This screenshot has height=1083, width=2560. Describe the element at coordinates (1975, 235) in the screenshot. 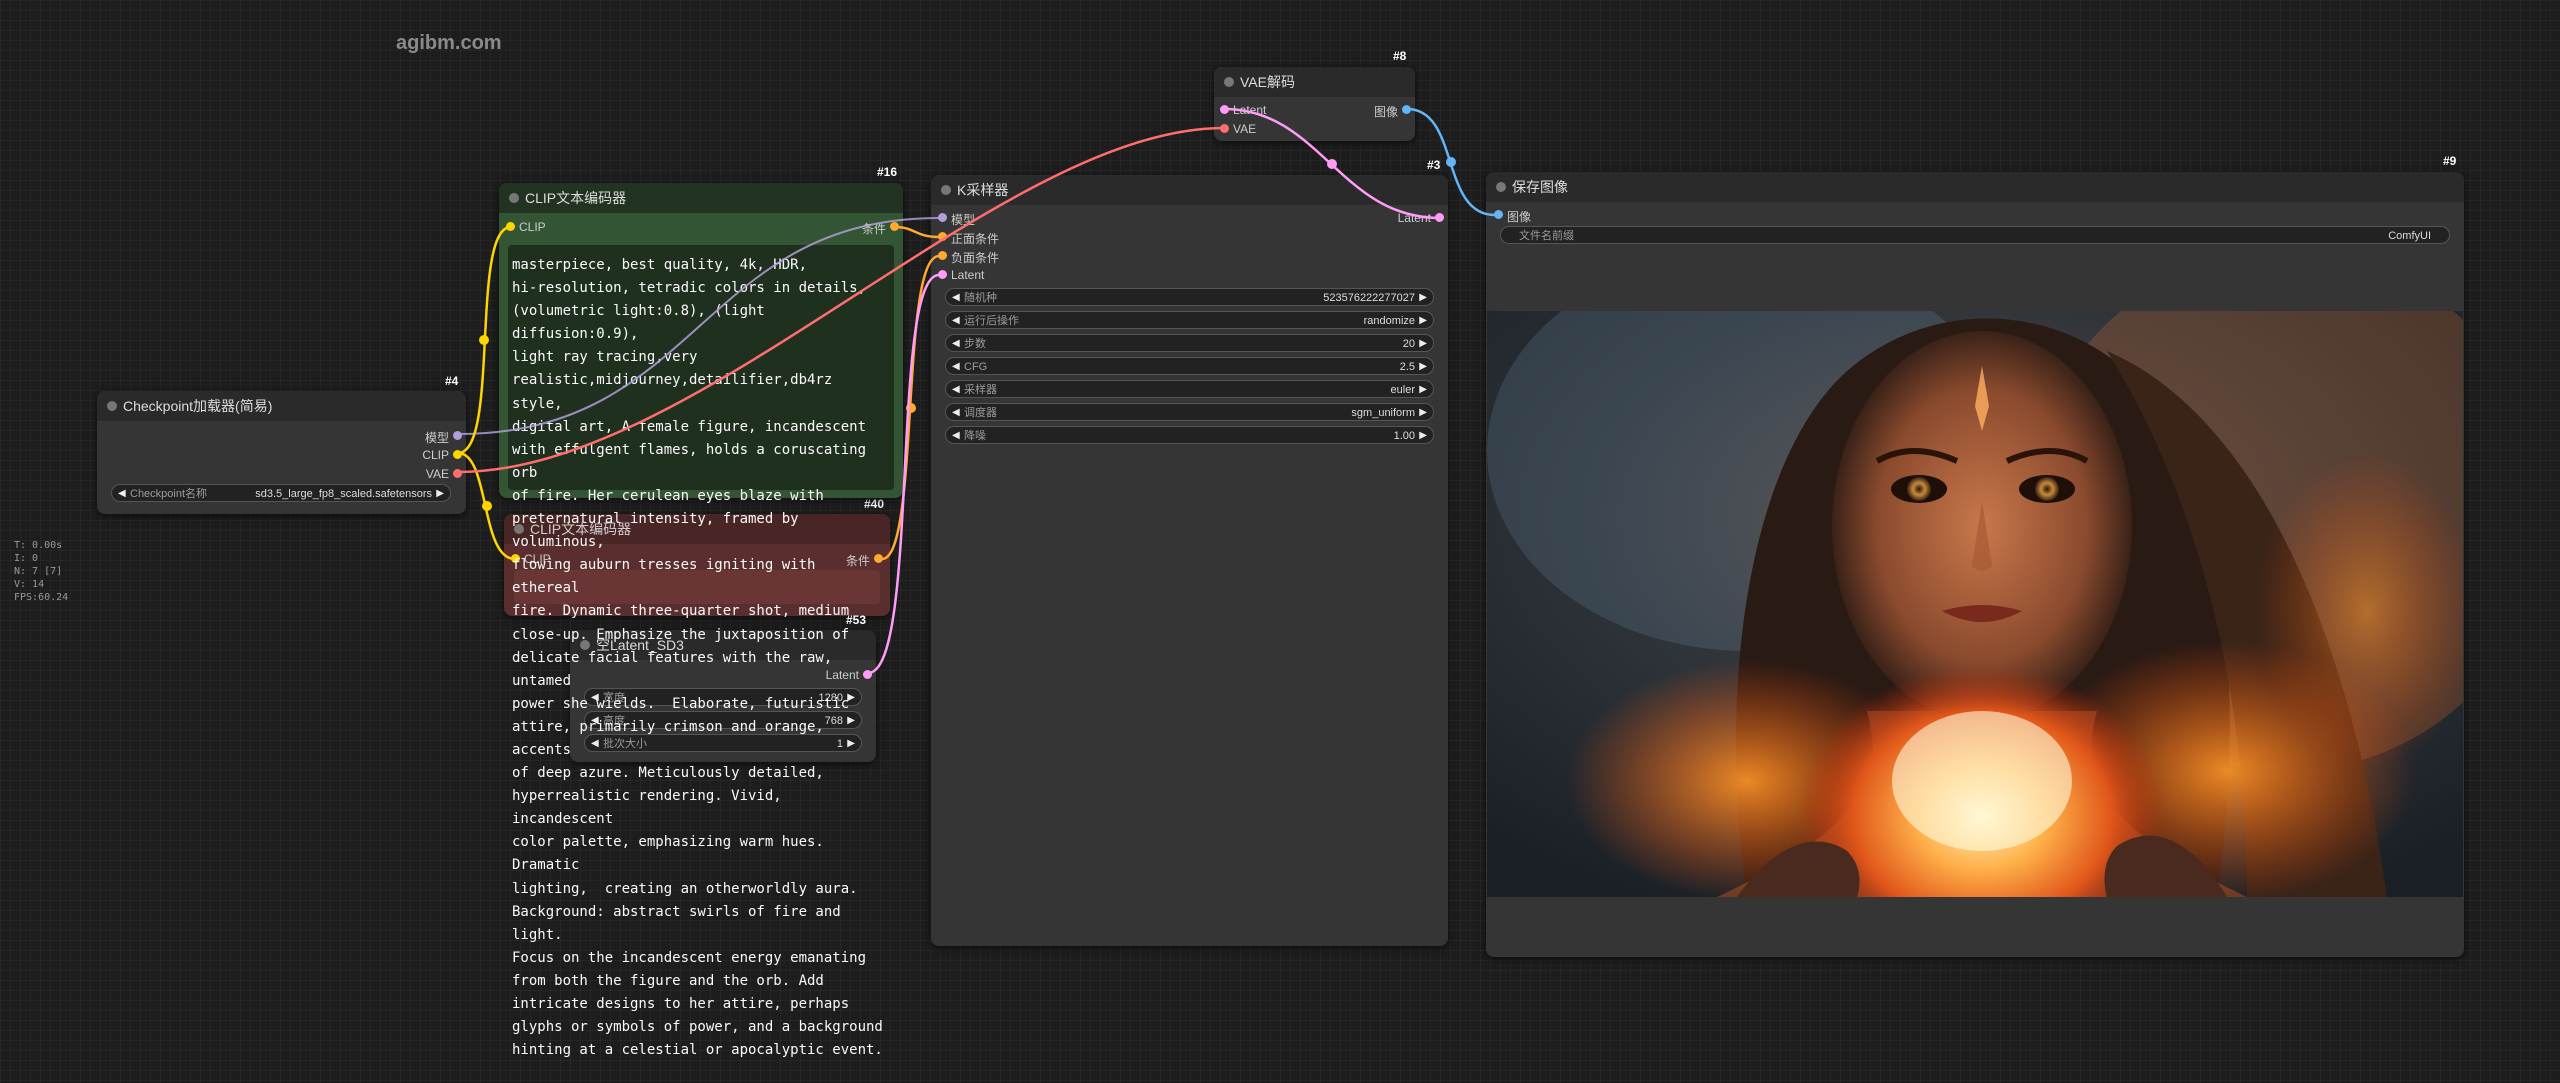

I see `filename-prefix-input: 文件名前缀 ComfyUI` at that location.